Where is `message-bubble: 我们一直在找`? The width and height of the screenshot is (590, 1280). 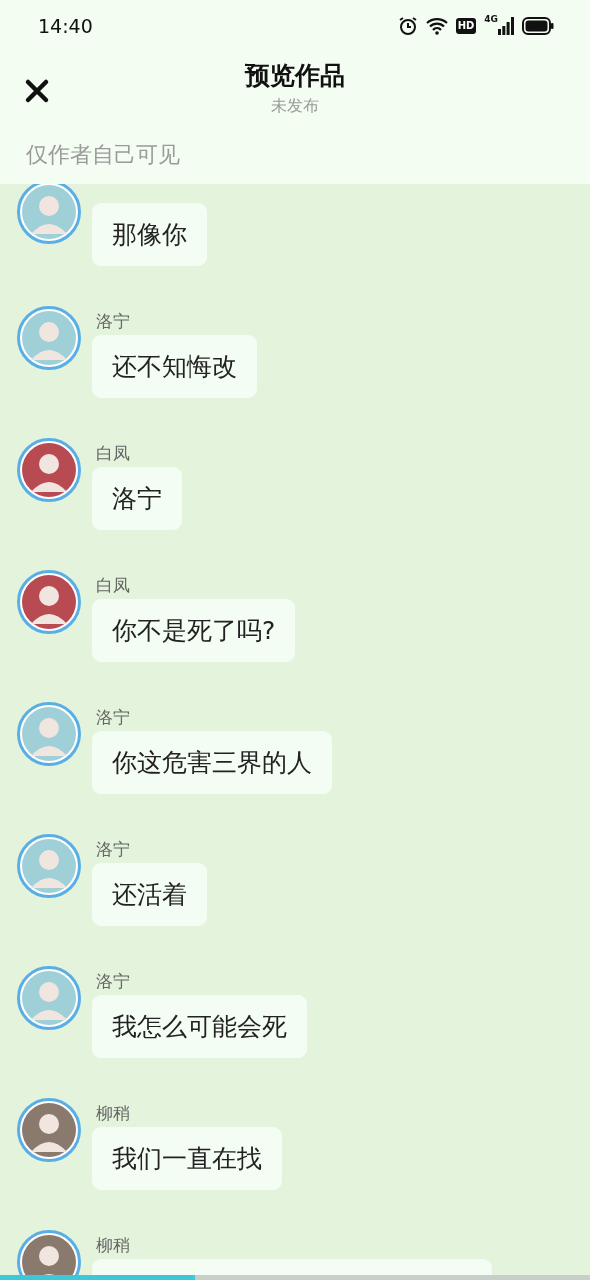 message-bubble: 我们一直在找 is located at coordinates (187, 1158).